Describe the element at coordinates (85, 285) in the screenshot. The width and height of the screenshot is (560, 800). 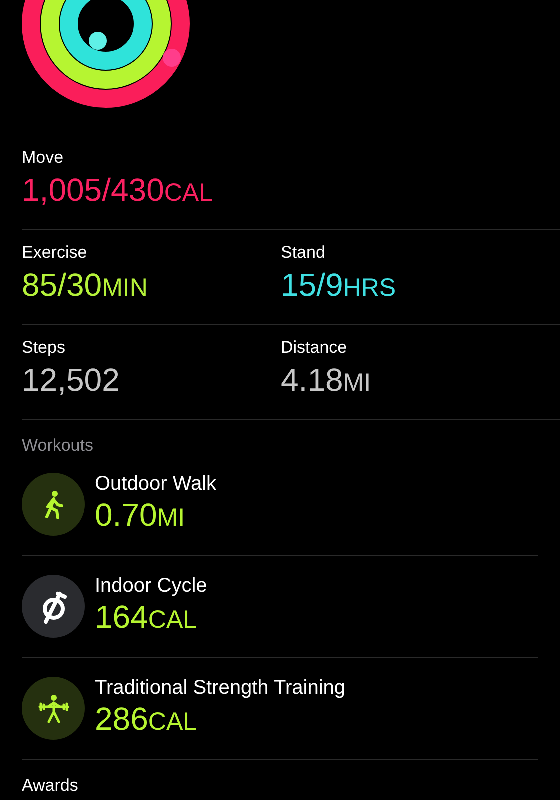
I see `stat-value: 85/30MIN` at that location.